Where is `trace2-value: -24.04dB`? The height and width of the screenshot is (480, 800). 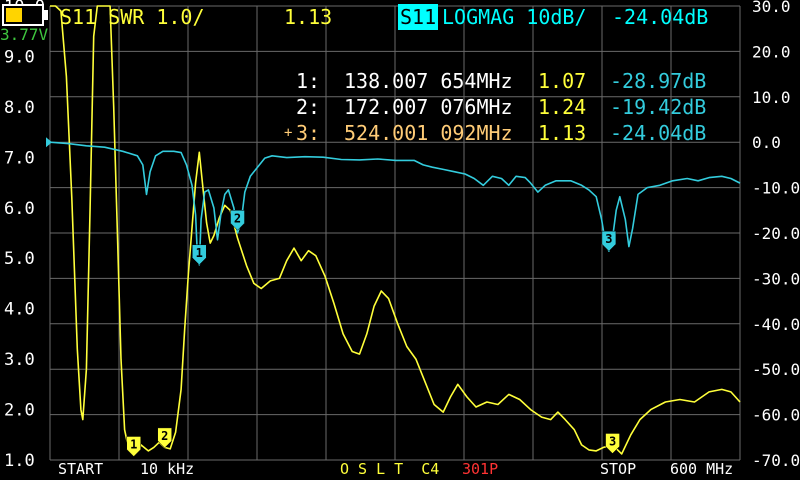 trace2-value: -24.04dB is located at coordinates (660, 17).